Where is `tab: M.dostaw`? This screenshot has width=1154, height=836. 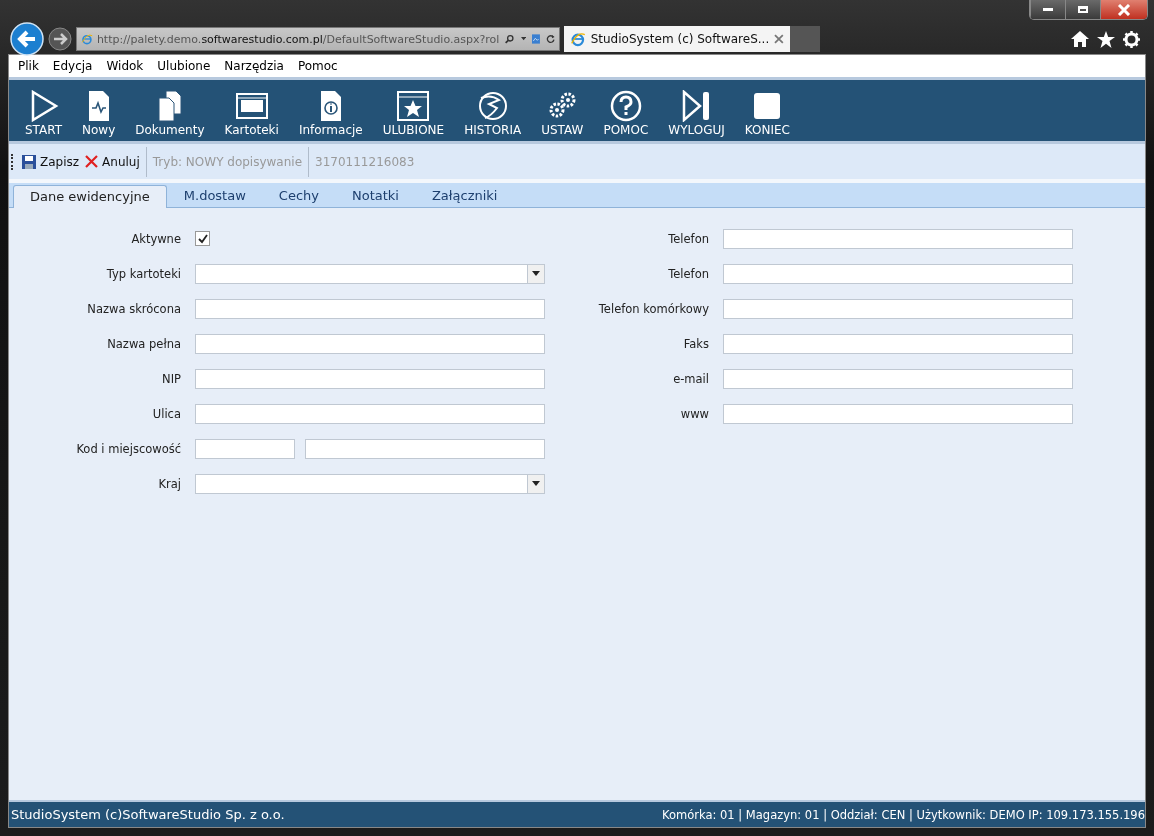 tab: M.dostaw is located at coordinates (214, 196).